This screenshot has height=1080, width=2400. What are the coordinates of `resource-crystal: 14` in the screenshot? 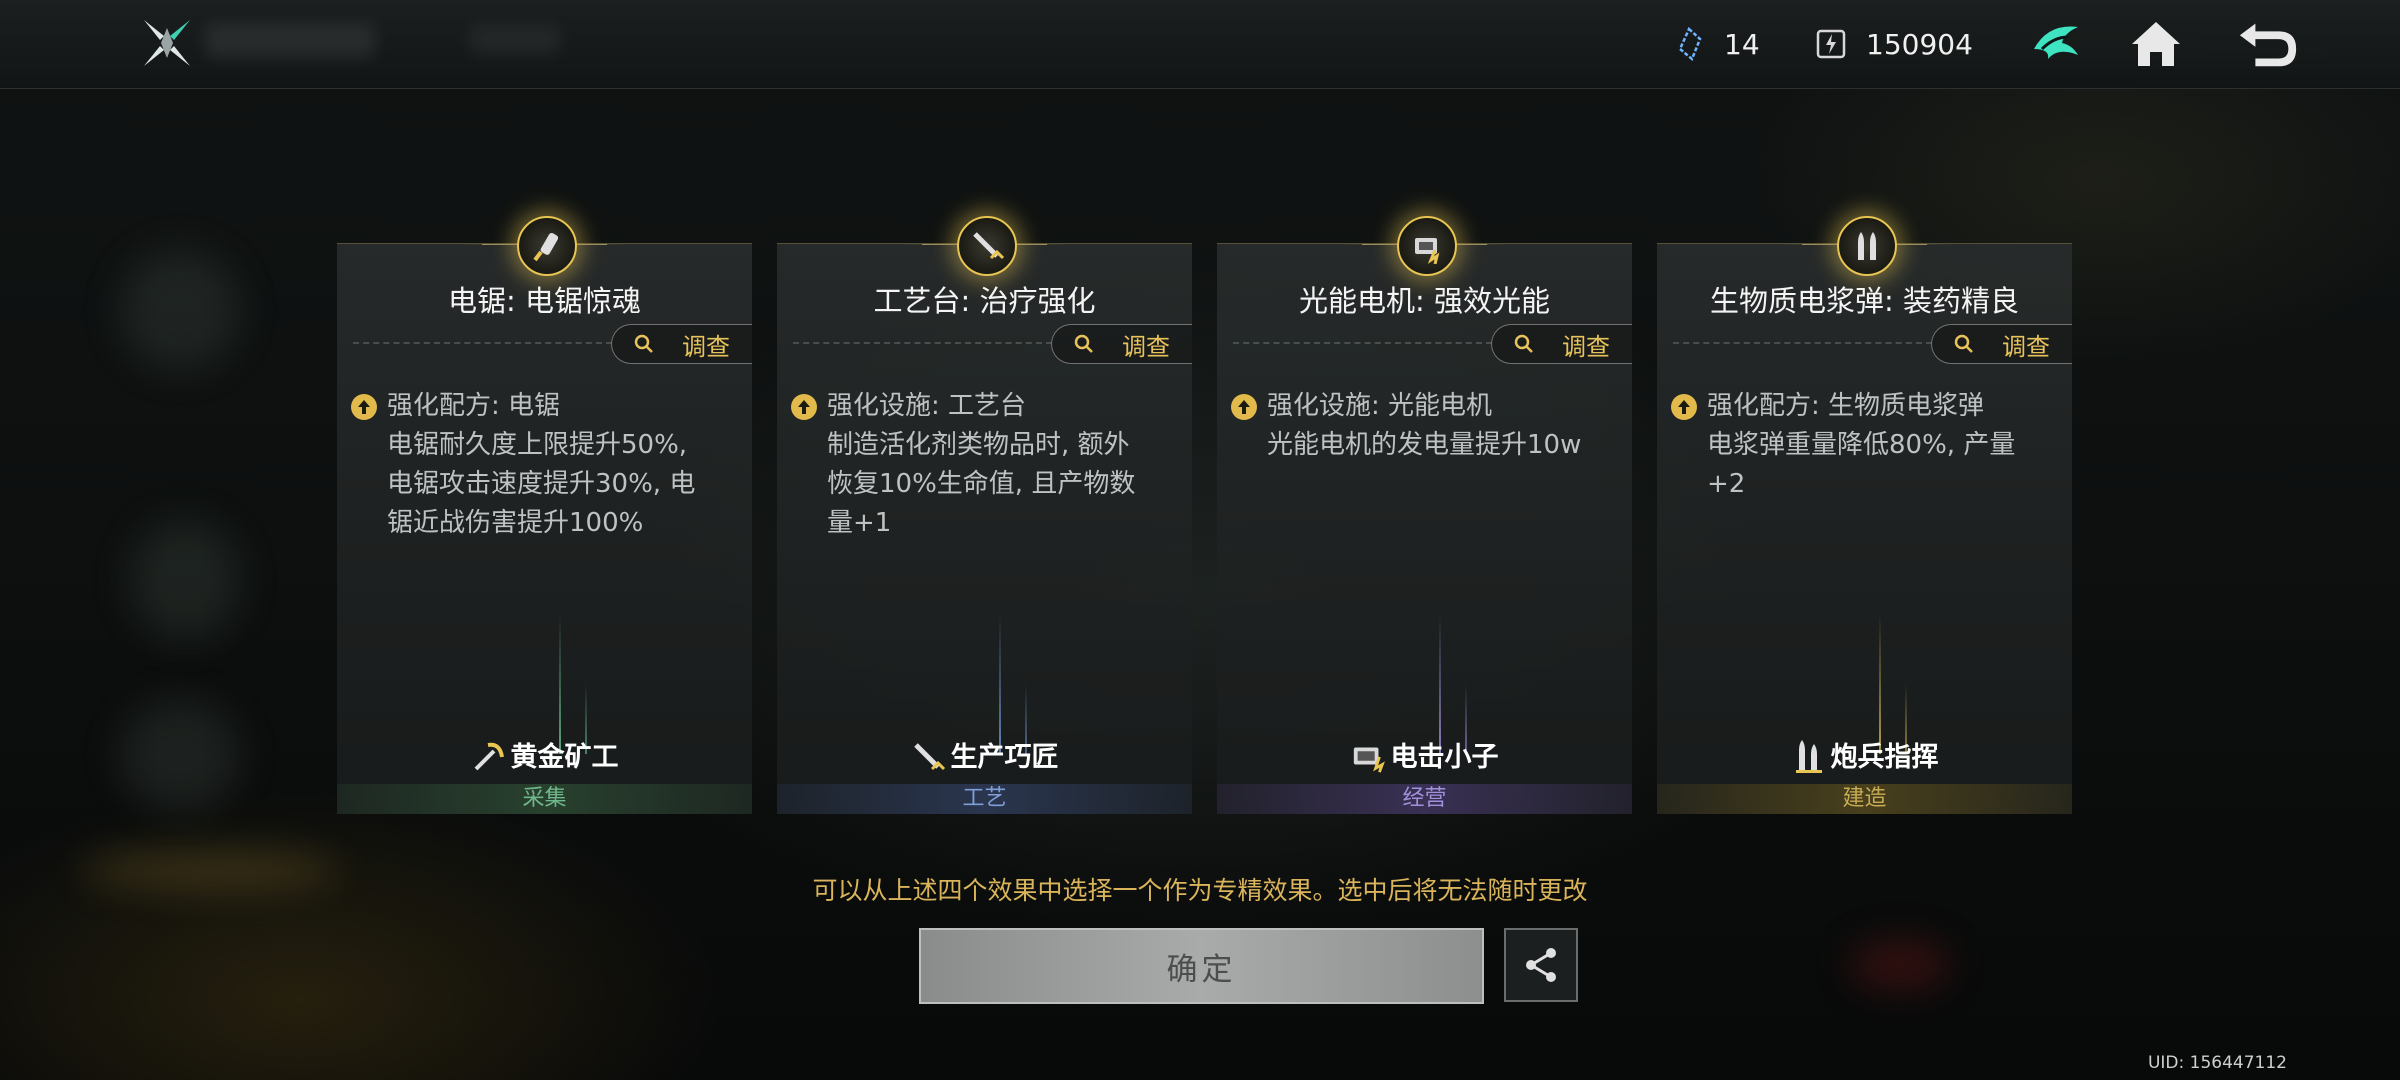 It's located at (1716, 44).